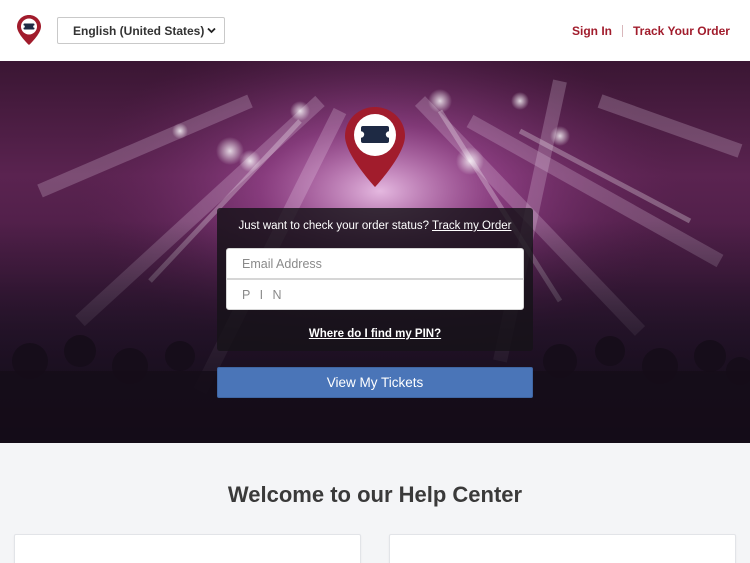 This screenshot has height=563, width=750. What do you see at coordinates (375, 382) in the screenshot?
I see `view-tickets-button: View My Tickets` at bounding box center [375, 382].